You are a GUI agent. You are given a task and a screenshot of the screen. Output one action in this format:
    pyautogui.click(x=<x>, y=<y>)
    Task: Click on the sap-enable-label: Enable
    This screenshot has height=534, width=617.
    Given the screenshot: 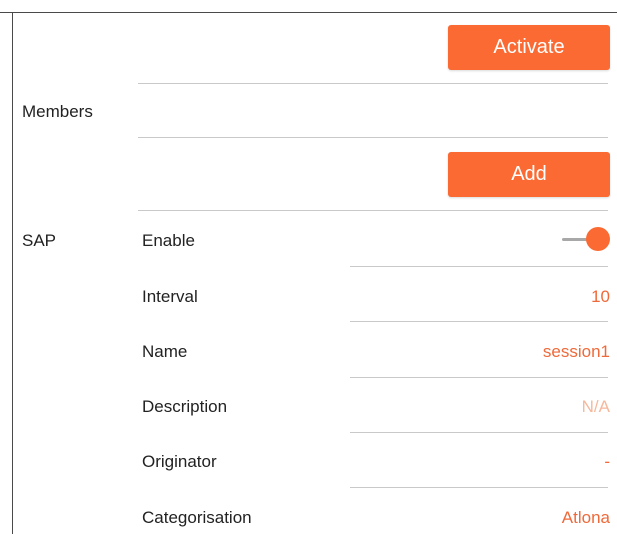 What is the action you would take?
    pyautogui.click(x=168, y=240)
    